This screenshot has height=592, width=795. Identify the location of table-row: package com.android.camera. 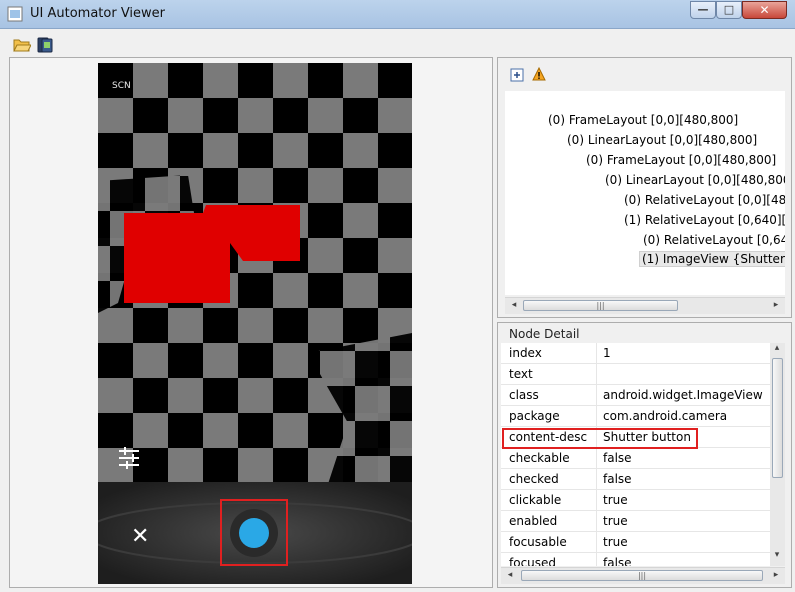
(635, 416).